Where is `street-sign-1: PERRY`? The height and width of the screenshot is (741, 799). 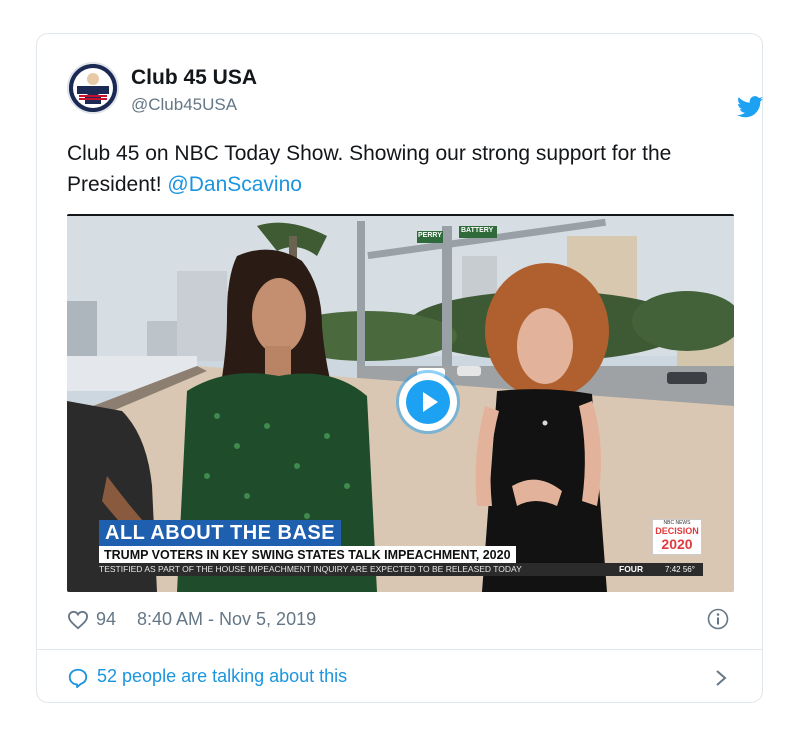 street-sign-1: PERRY is located at coordinates (430, 235).